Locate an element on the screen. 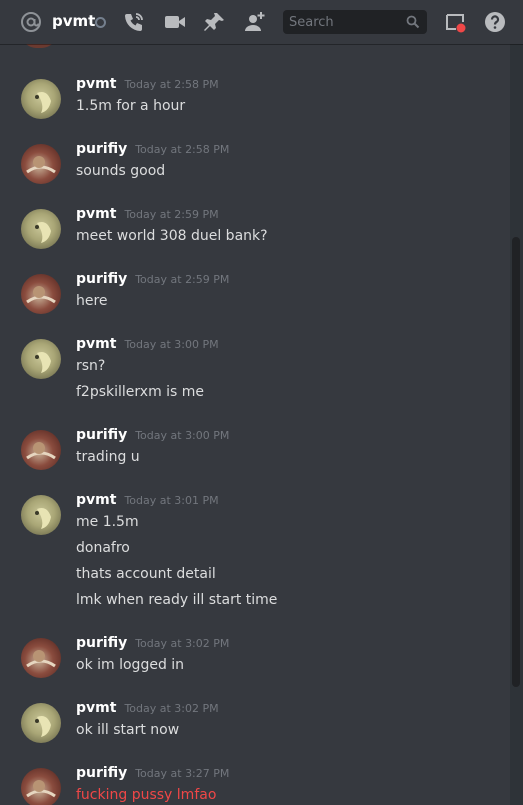  video-icon is located at coordinates (175, 22).